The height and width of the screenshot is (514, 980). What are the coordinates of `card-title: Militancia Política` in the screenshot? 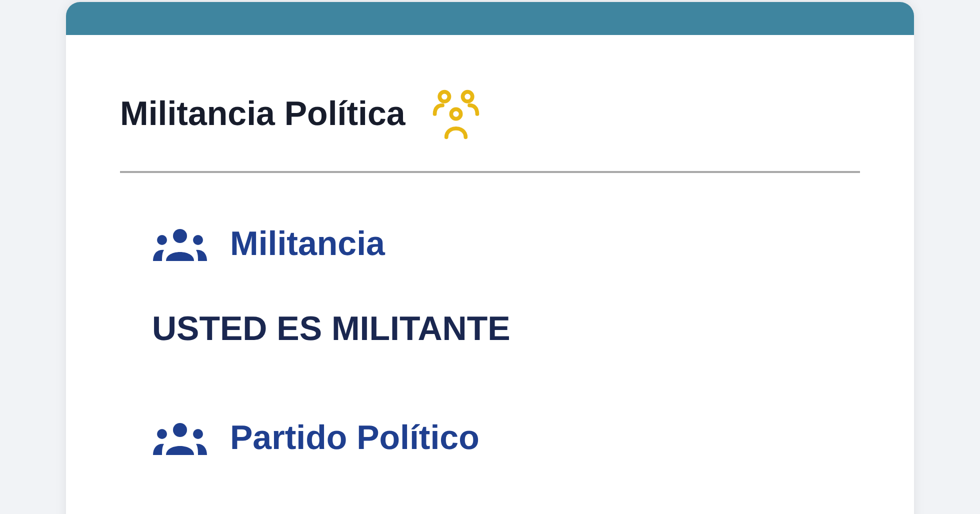 It's located at (263, 114).